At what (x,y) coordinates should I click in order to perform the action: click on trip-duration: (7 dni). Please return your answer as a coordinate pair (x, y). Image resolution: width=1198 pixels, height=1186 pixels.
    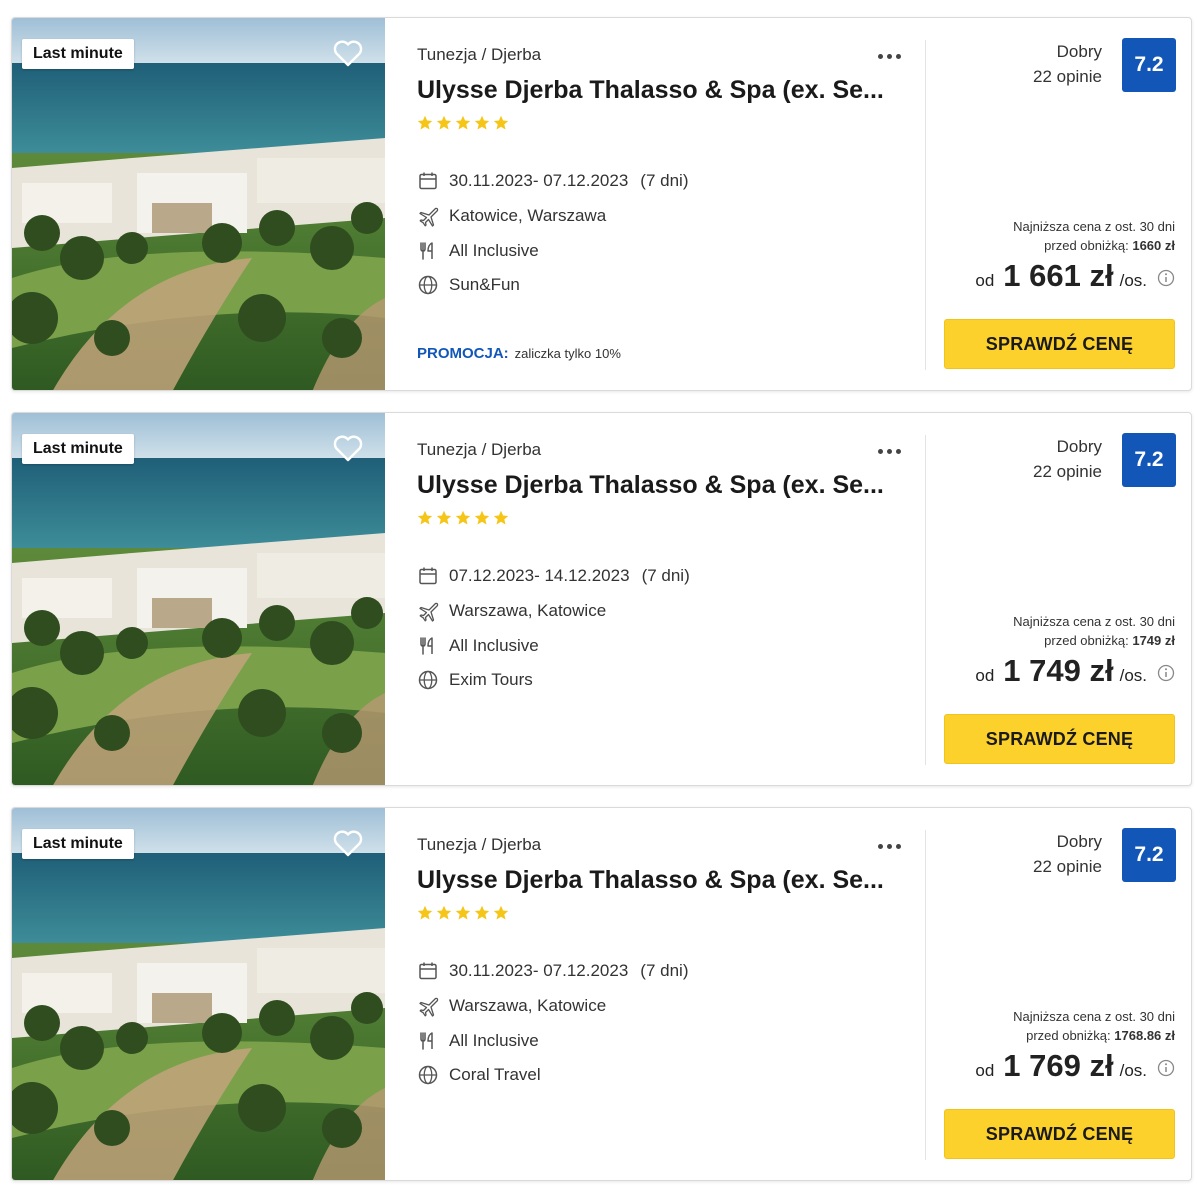
    Looking at the image, I should click on (665, 575).